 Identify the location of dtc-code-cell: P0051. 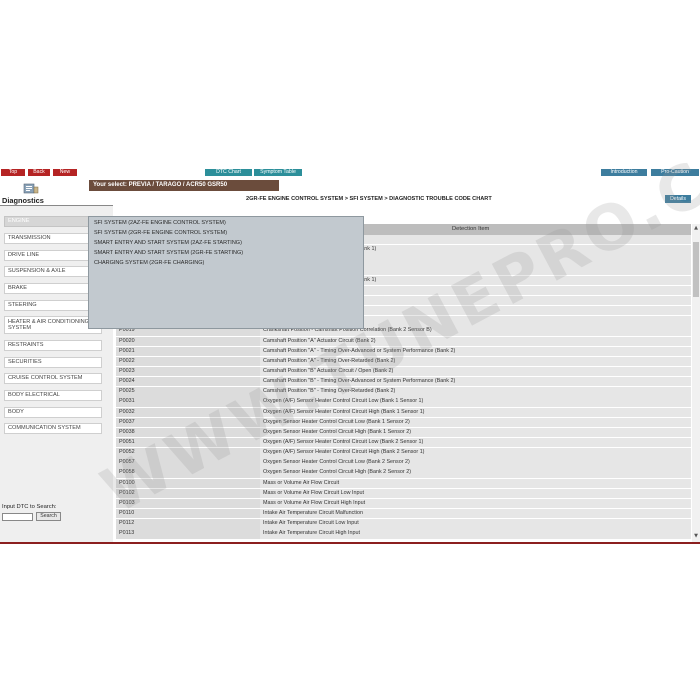
(188, 443).